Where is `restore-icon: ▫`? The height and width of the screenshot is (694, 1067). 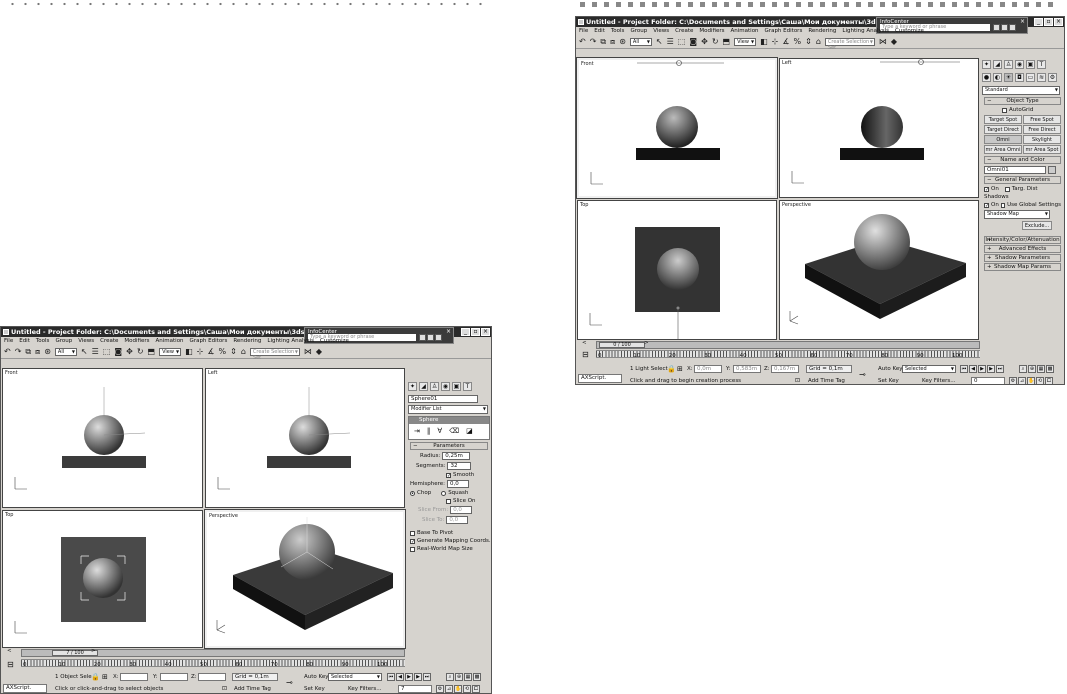
restore-icon: ▫ is located at coordinates (1048, 22).